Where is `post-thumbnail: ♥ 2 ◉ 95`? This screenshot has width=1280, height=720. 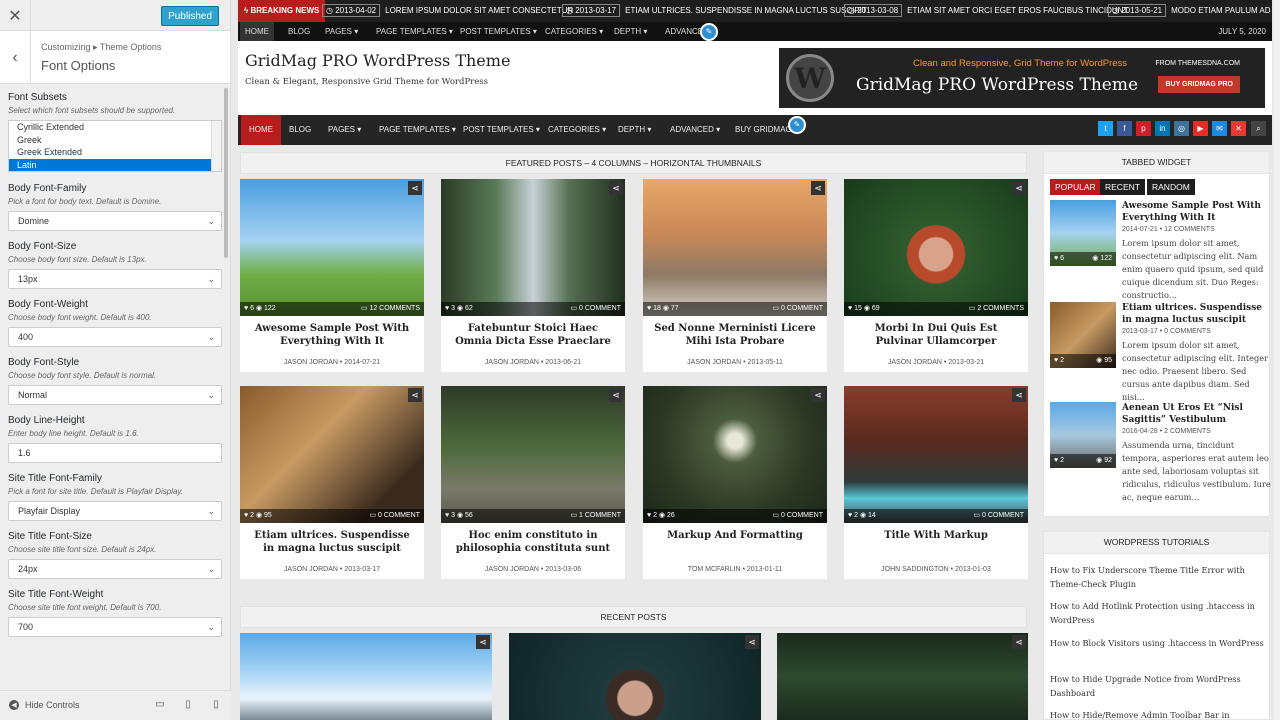 post-thumbnail: ♥ 2 ◉ 95 is located at coordinates (1083, 335).